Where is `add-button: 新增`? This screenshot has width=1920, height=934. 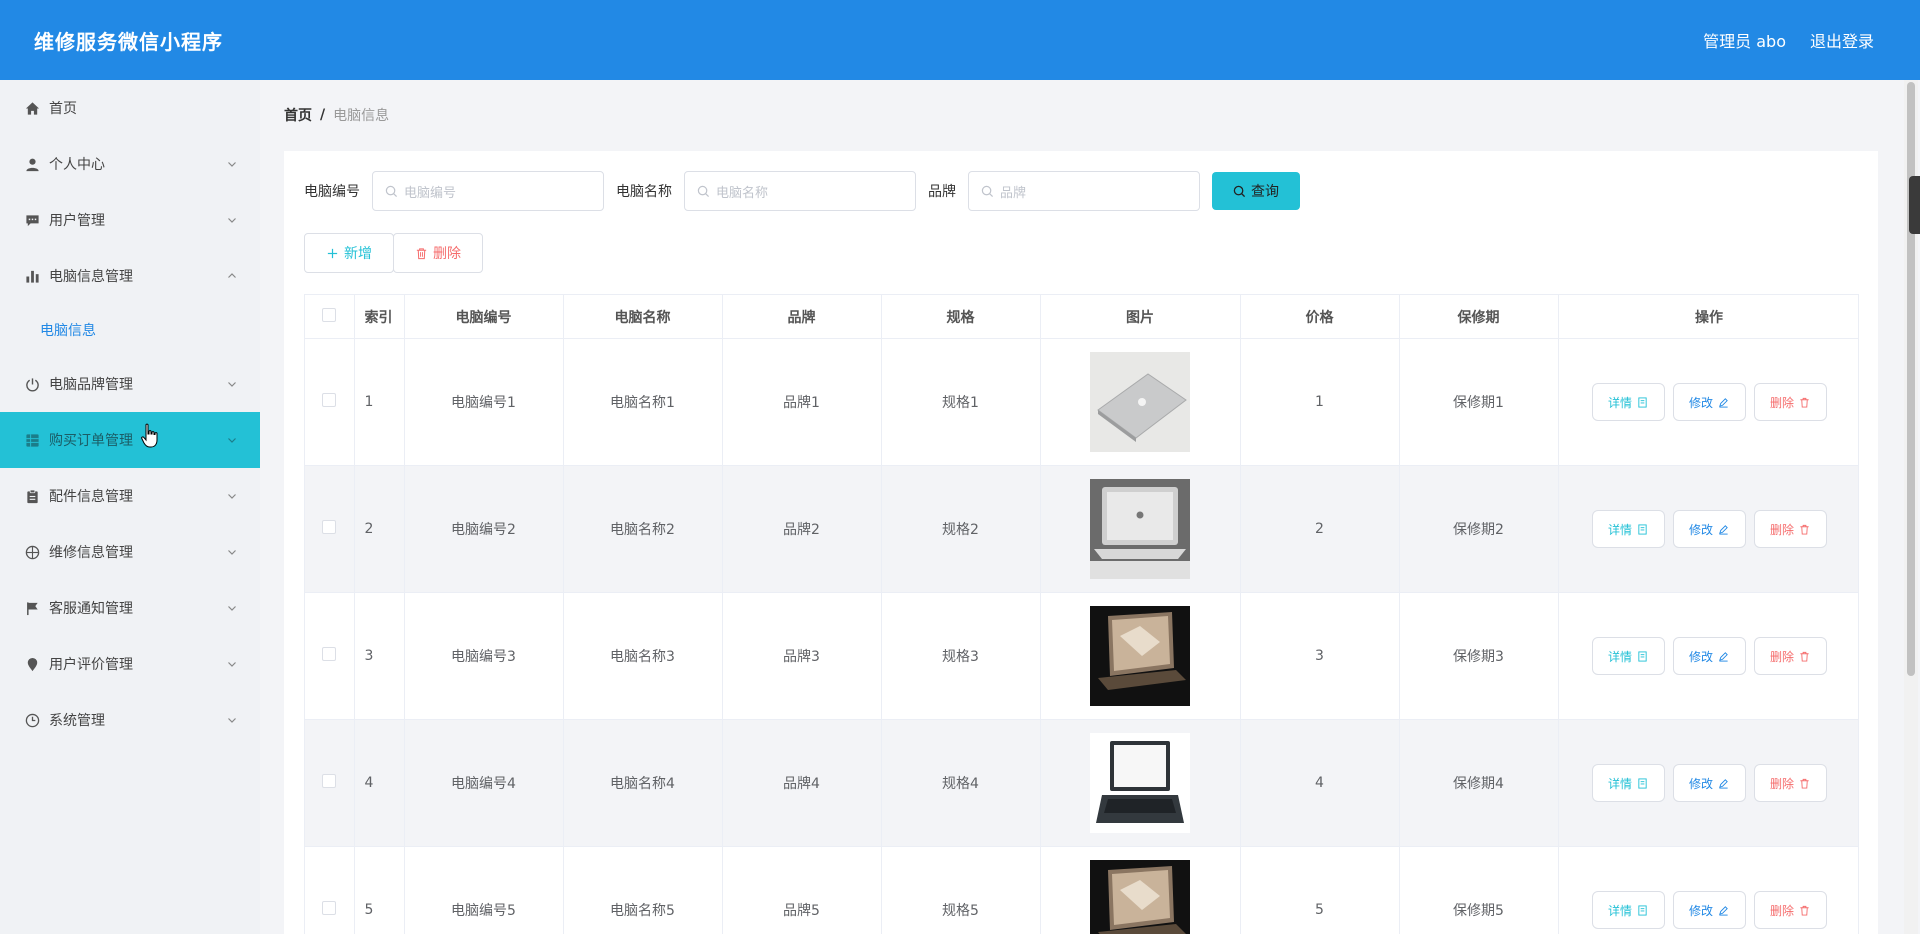 add-button: 新增 is located at coordinates (349, 253).